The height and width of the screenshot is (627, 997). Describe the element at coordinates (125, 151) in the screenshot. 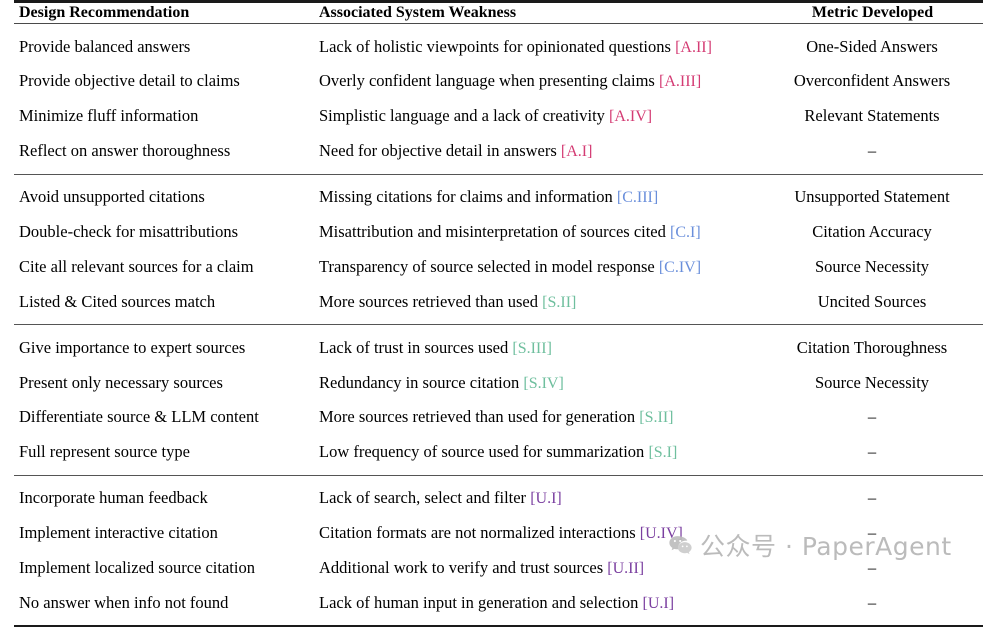

I see `cell-recommendation: Reflect on answer thoroughness` at that location.